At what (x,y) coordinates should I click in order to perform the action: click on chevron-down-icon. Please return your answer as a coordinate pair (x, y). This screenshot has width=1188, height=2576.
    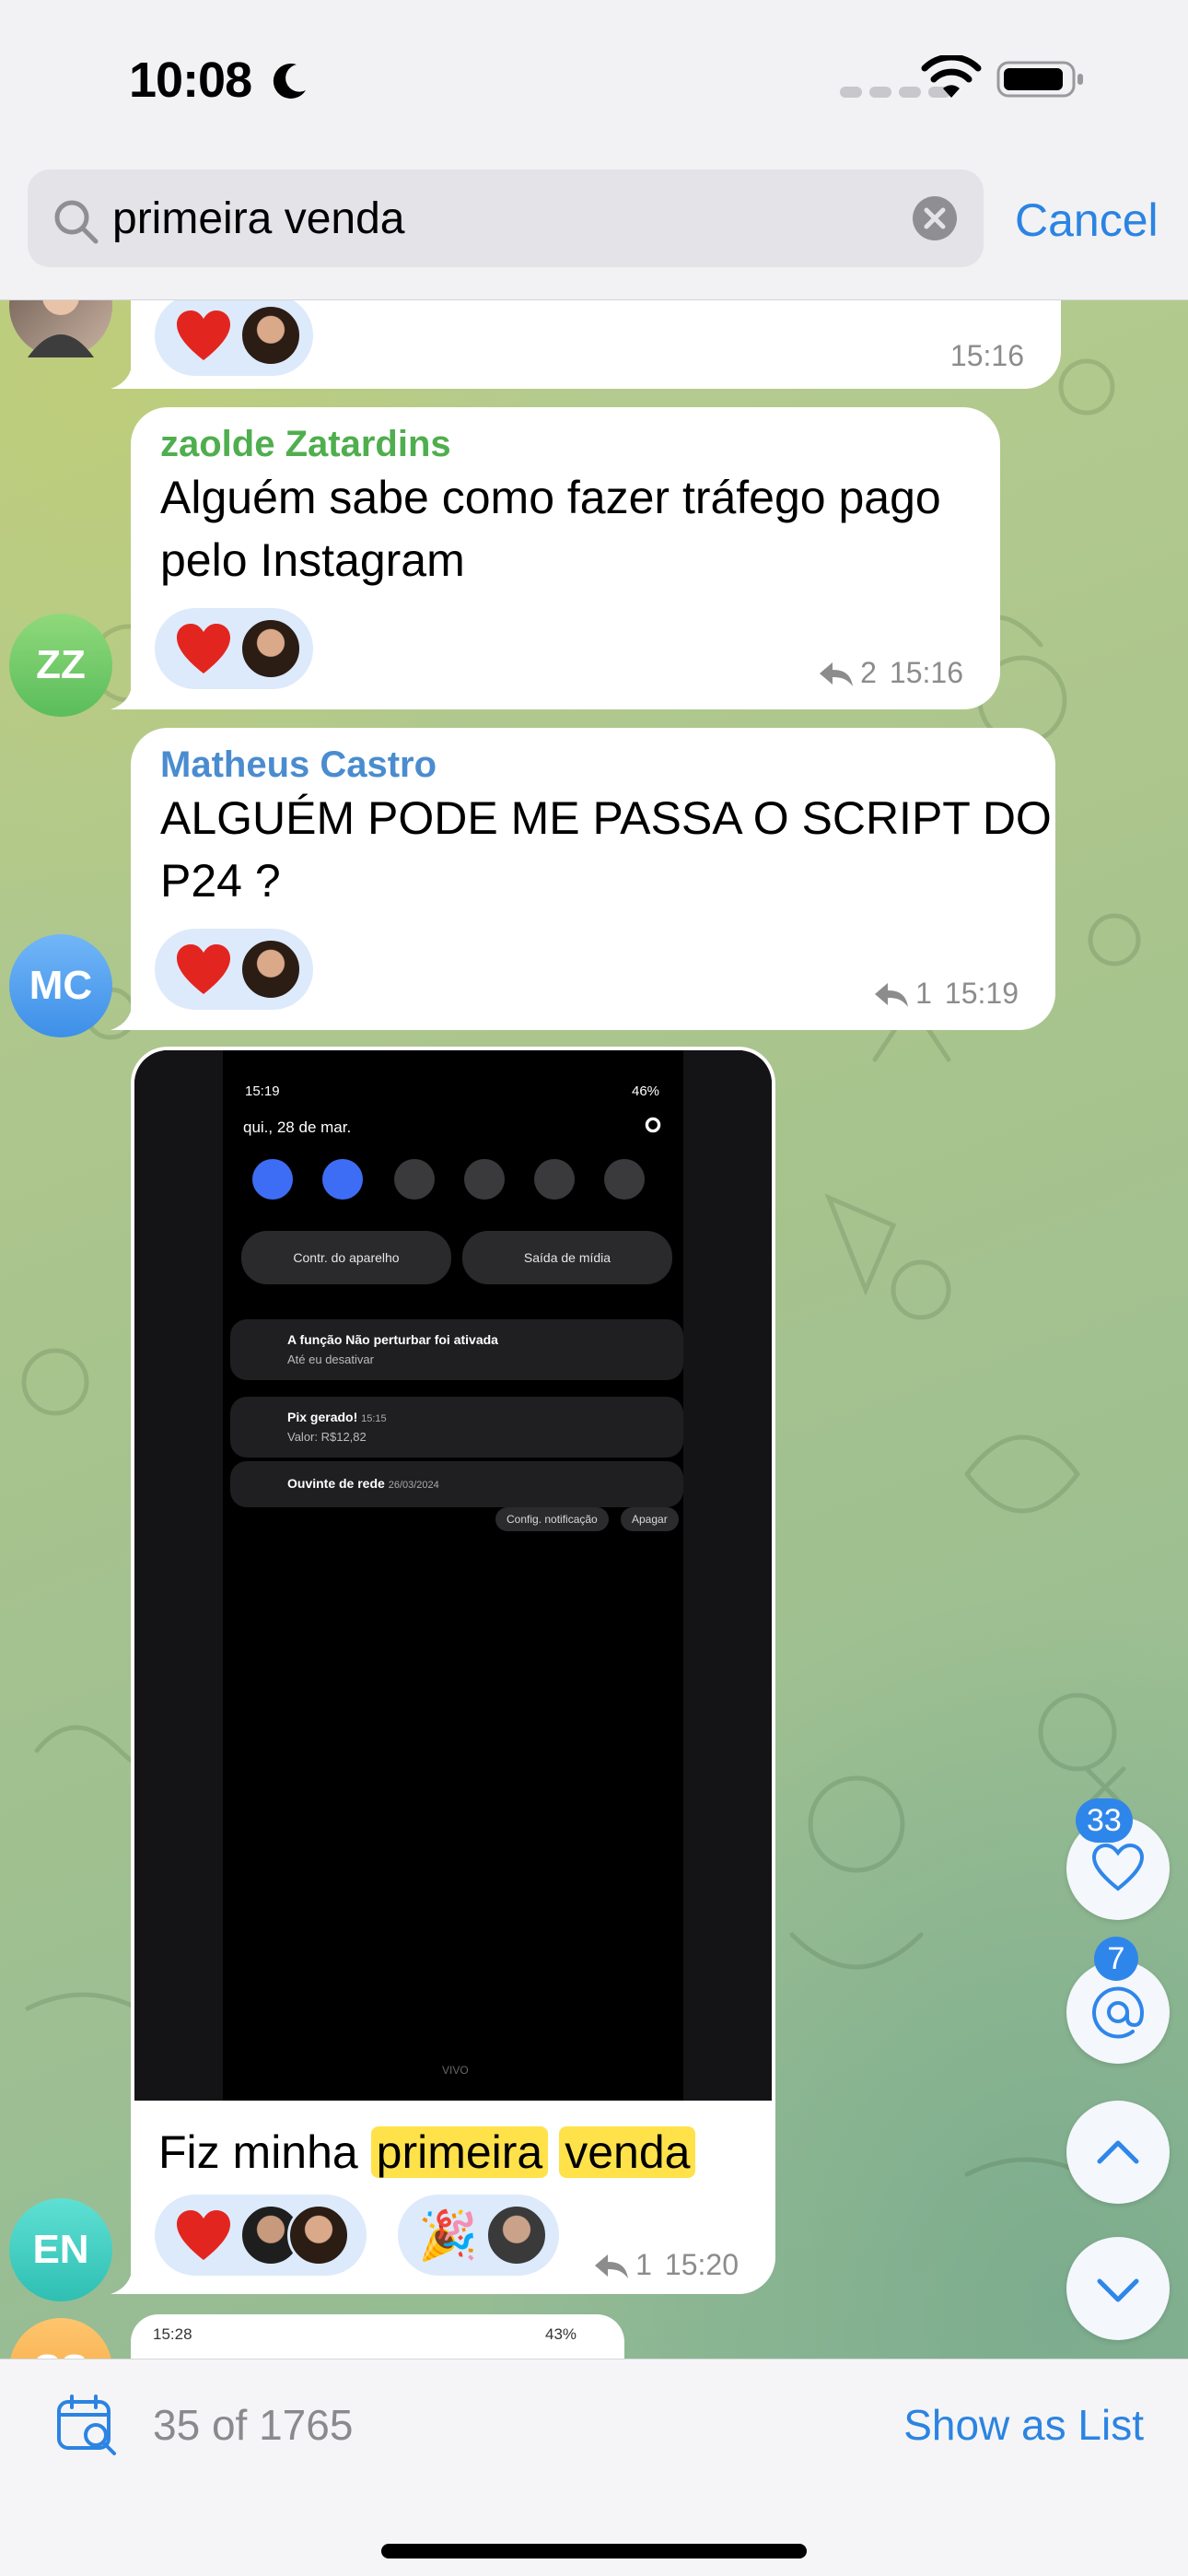
    Looking at the image, I should click on (1118, 2290).